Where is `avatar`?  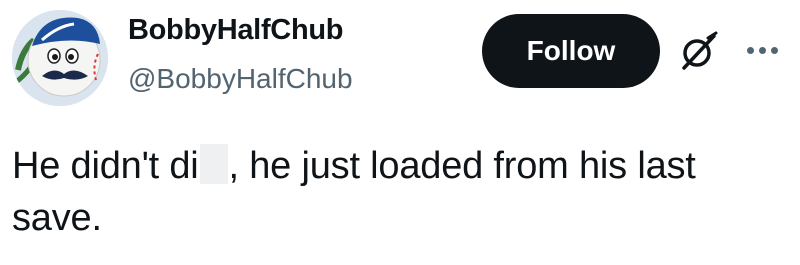 avatar is located at coordinates (60, 58).